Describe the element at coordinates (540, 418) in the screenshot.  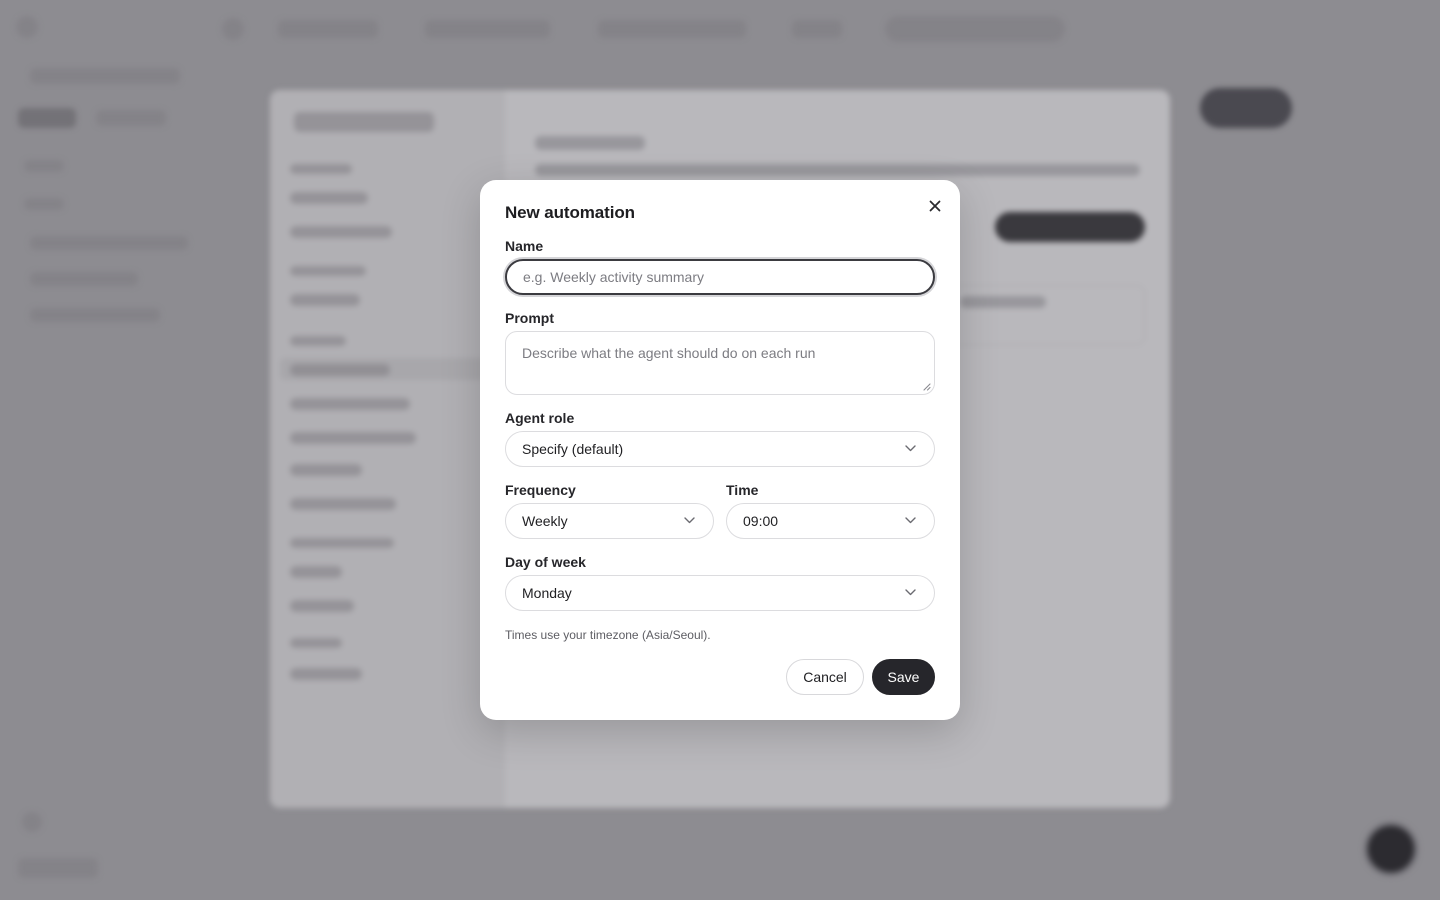
I see `agent-role-label: Agent role` at that location.